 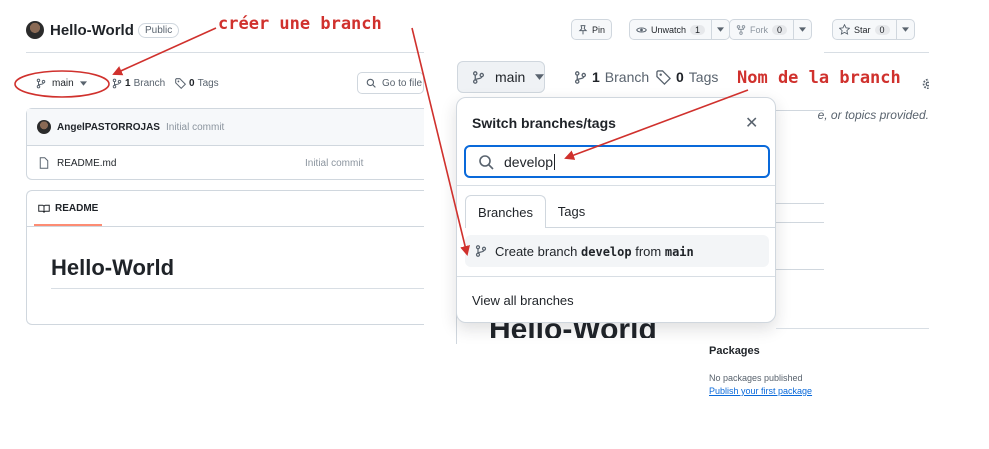 I want to click on unwatch-label: Unwatch, so click(x=669, y=29).